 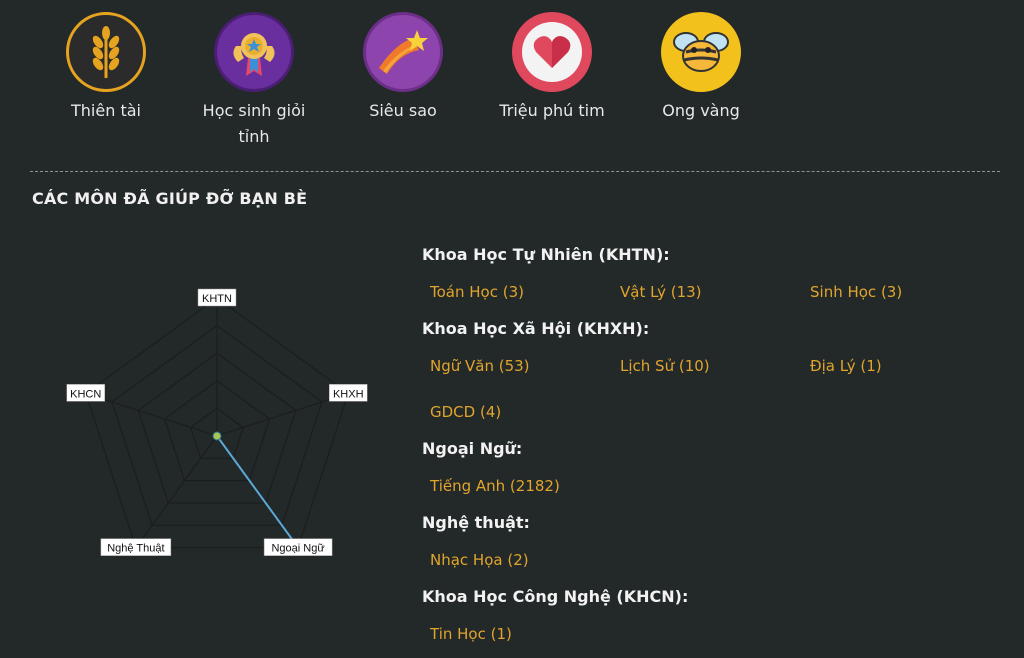 I want to click on subject-link: Lịch Sử (10), so click(x=715, y=366).